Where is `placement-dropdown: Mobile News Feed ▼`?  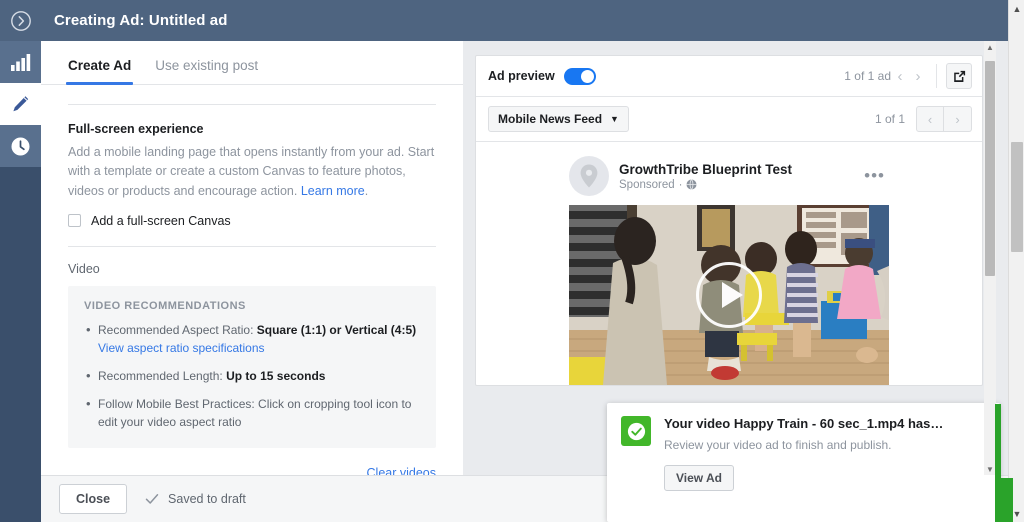 placement-dropdown: Mobile News Feed ▼ is located at coordinates (558, 119).